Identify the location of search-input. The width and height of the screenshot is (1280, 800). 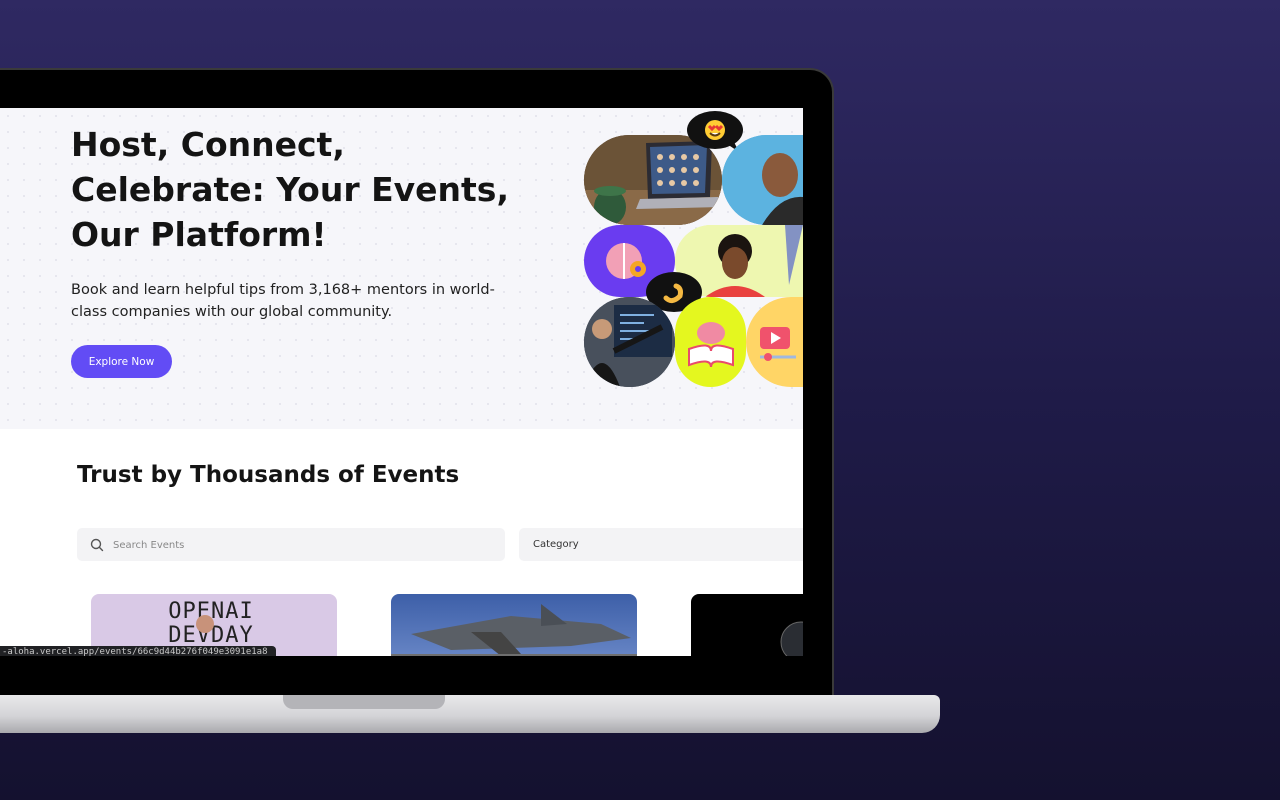
(303, 545).